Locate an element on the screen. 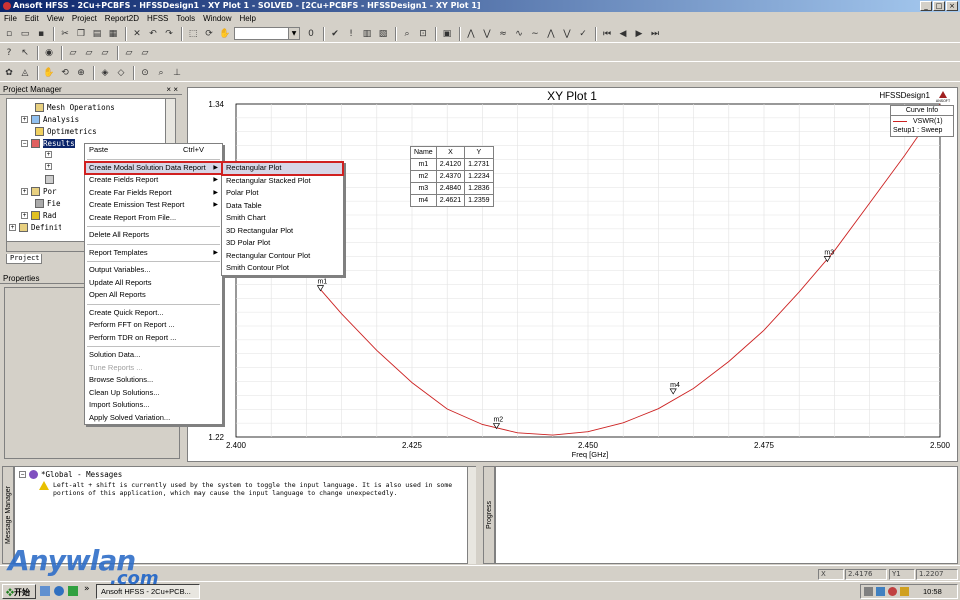  fit-selection-icon: ◇ is located at coordinates (121, 73).